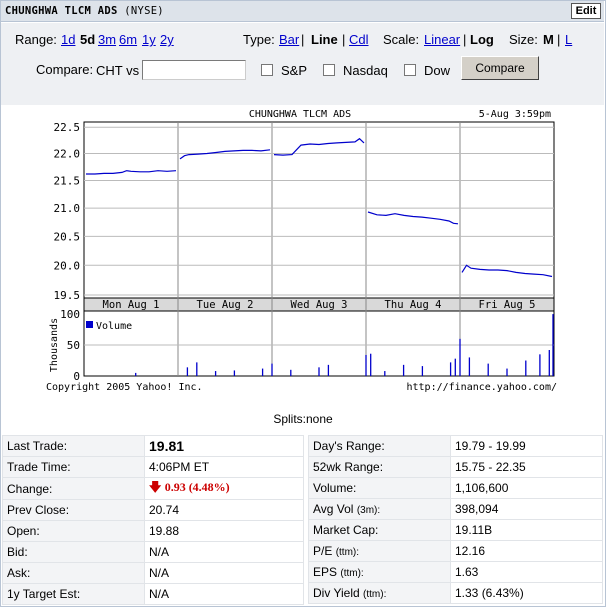  What do you see at coordinates (526, 509) in the screenshot?
I see `avg-vol-value: 398,094` at bounding box center [526, 509].